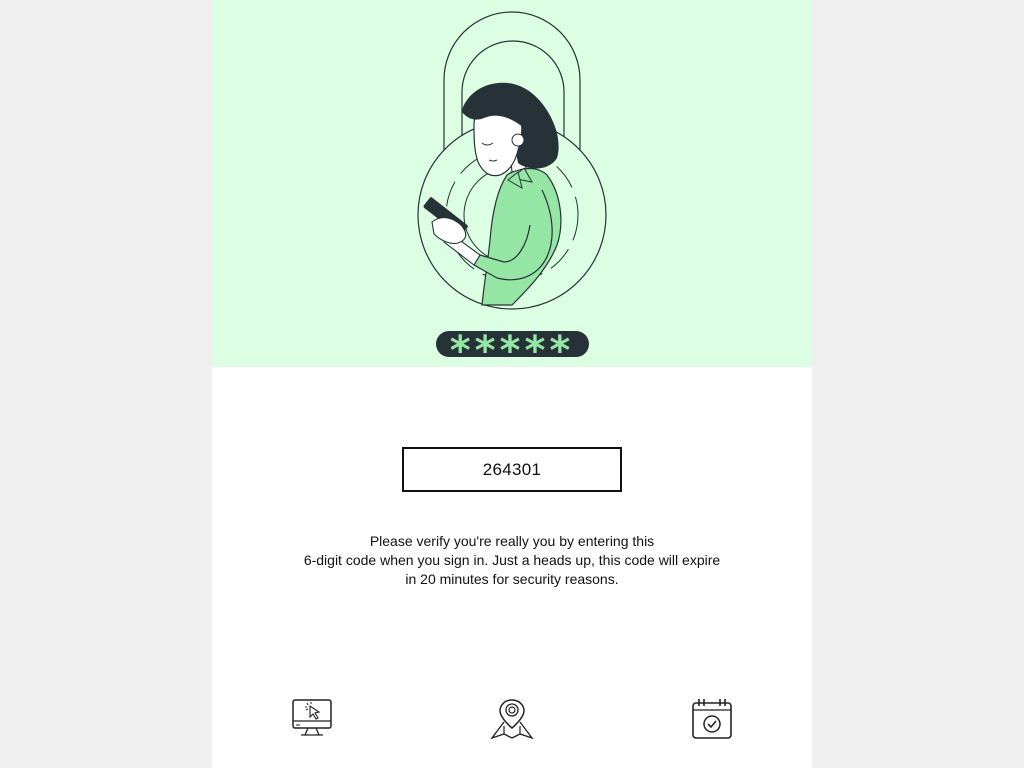 This screenshot has width=1024, height=768. What do you see at coordinates (512, 579) in the screenshot?
I see `message-line-3: in 20 minutes for security reasons.` at bounding box center [512, 579].